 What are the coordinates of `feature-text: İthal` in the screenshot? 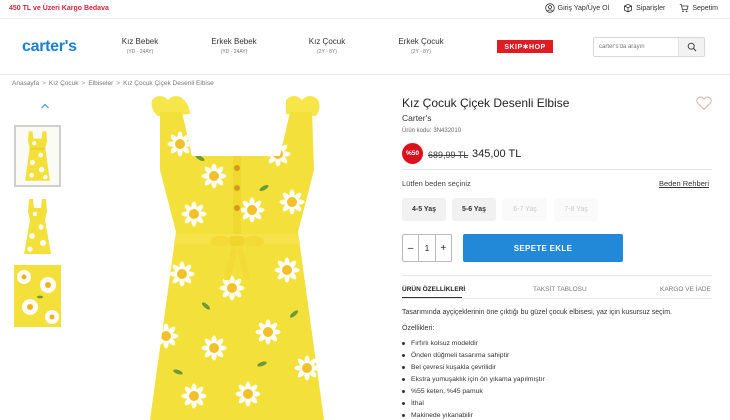 It's located at (417, 403).